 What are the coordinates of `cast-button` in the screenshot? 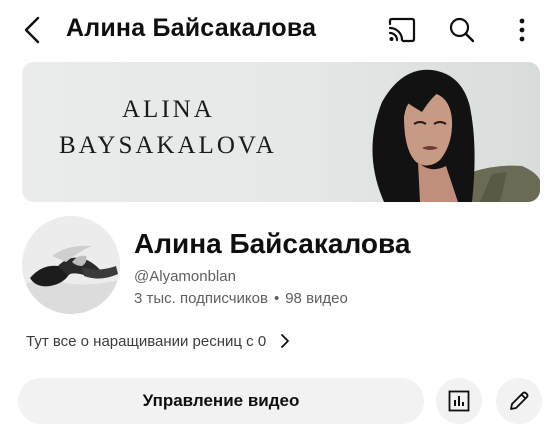 It's located at (402, 30).